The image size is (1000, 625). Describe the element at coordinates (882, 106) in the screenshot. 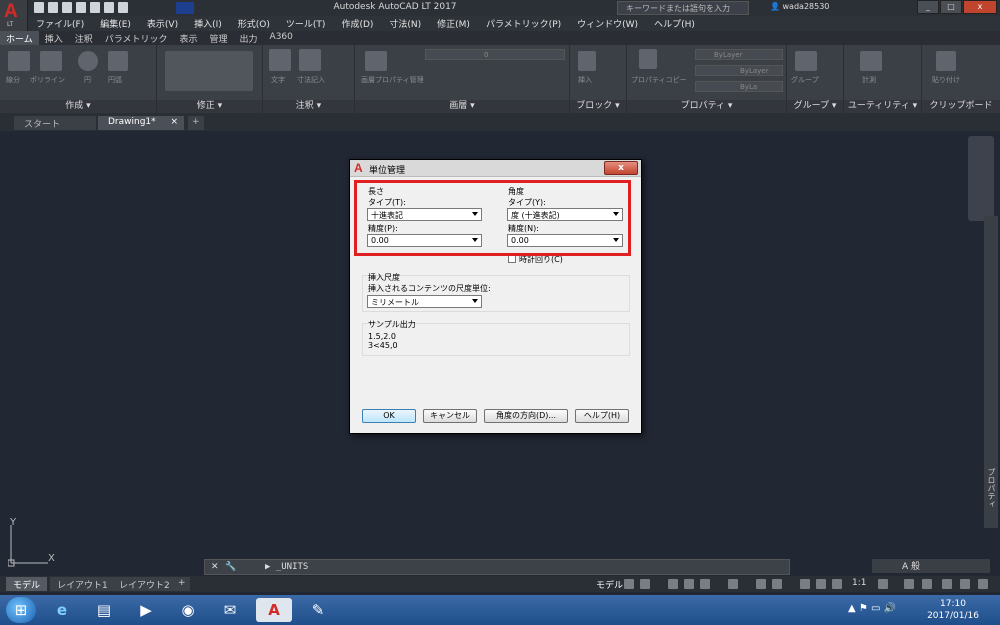

I see `panel-utility-title: ユーティリティ ▾` at that location.